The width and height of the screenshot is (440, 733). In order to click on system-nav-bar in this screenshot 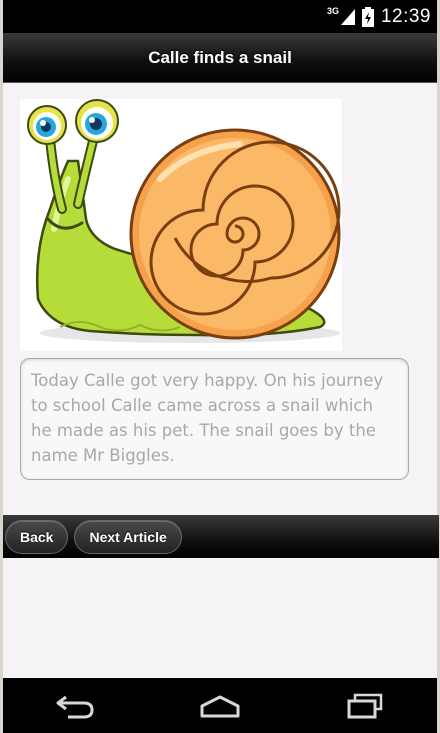, I will do `click(220, 705)`.